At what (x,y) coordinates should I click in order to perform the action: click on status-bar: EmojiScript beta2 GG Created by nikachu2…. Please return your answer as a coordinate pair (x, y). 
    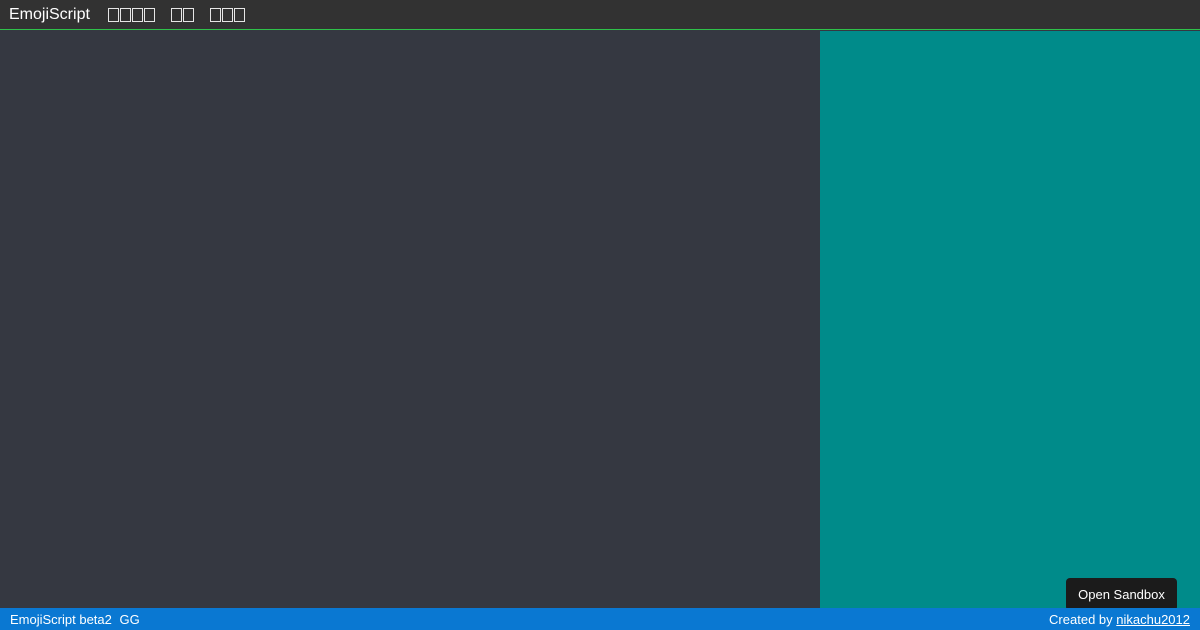
    Looking at the image, I should click on (600, 619).